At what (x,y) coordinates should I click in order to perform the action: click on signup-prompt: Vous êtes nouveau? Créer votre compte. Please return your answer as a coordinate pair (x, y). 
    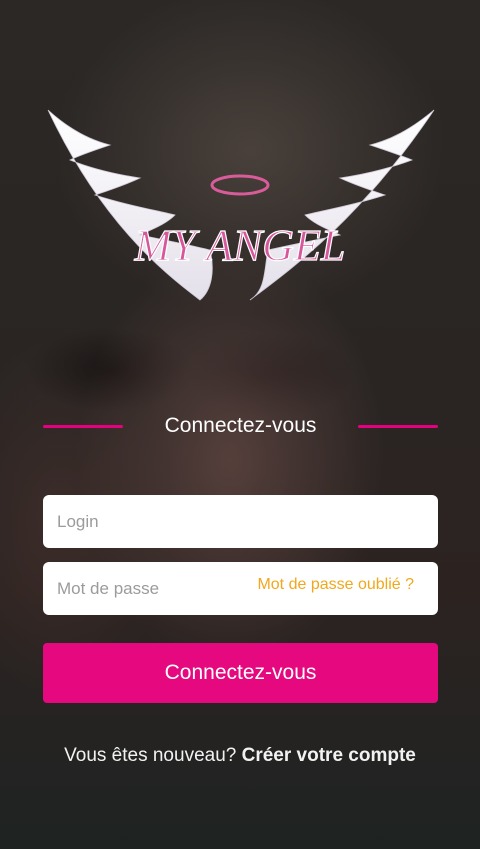
    Looking at the image, I should click on (240, 756).